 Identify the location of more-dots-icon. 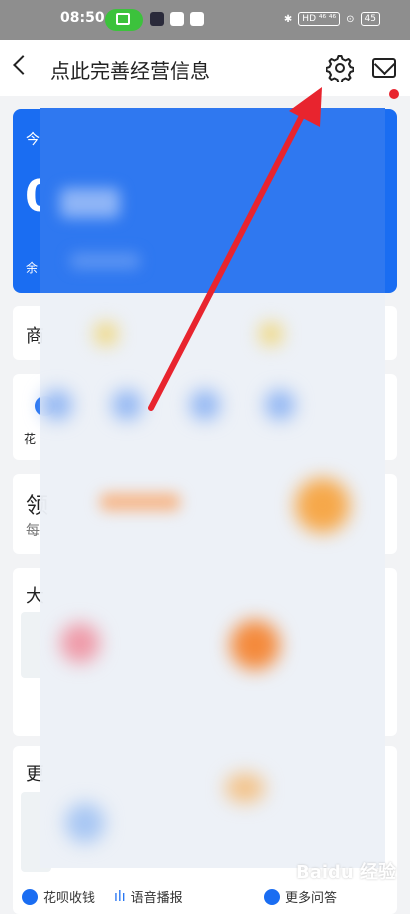
(272, 896).